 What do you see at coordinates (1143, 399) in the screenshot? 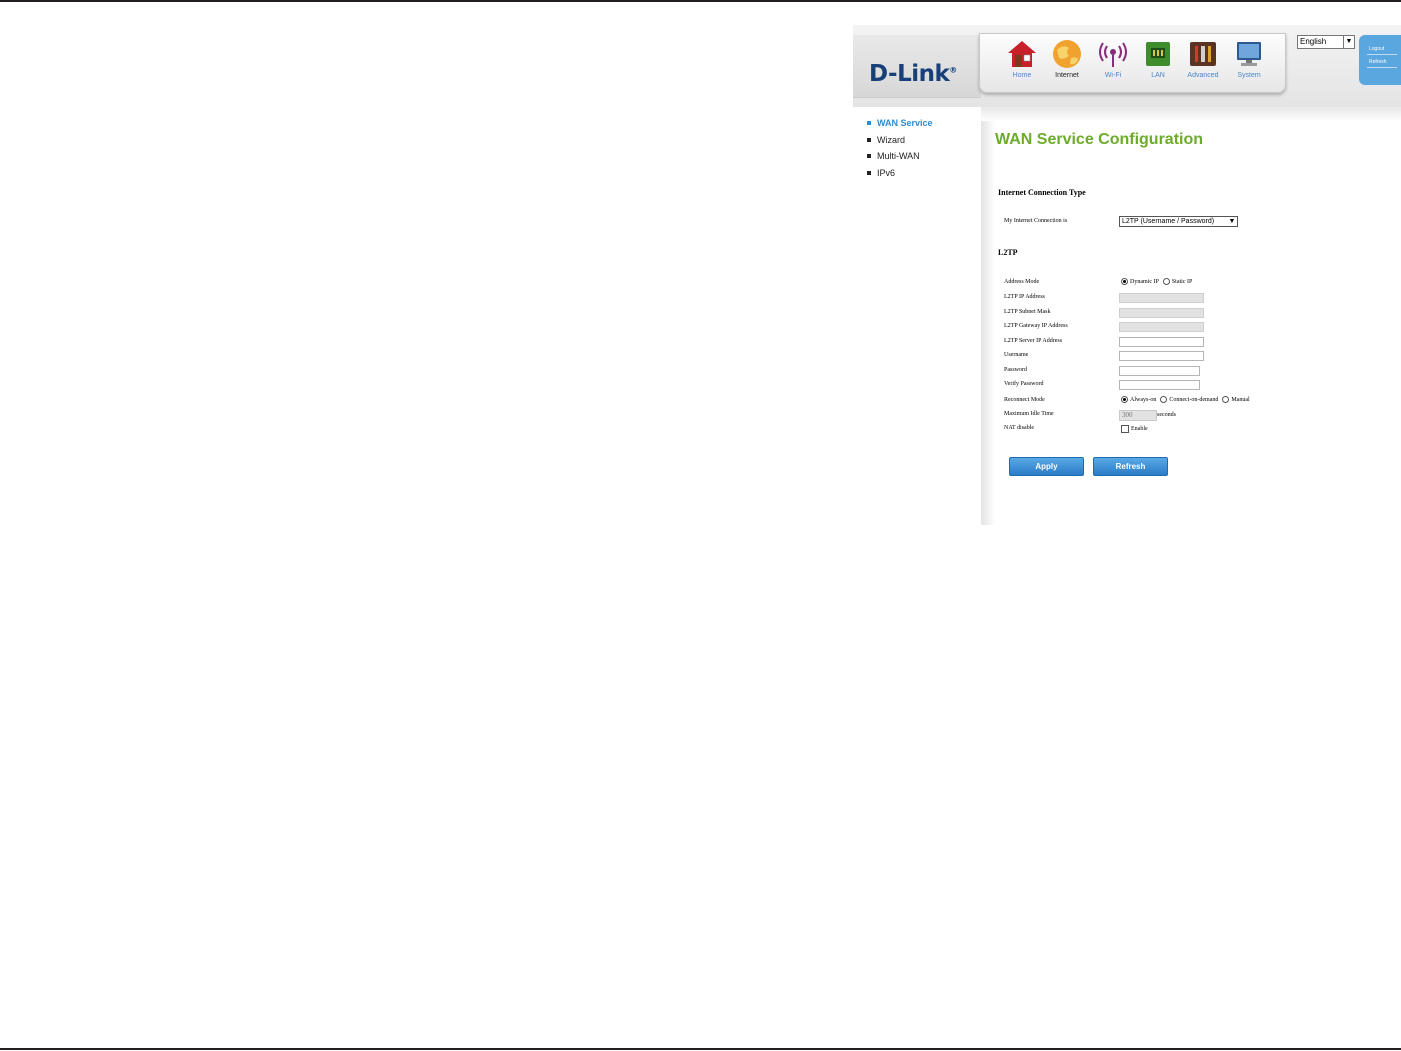
I see `radio-always-on-label: Always-on` at bounding box center [1143, 399].